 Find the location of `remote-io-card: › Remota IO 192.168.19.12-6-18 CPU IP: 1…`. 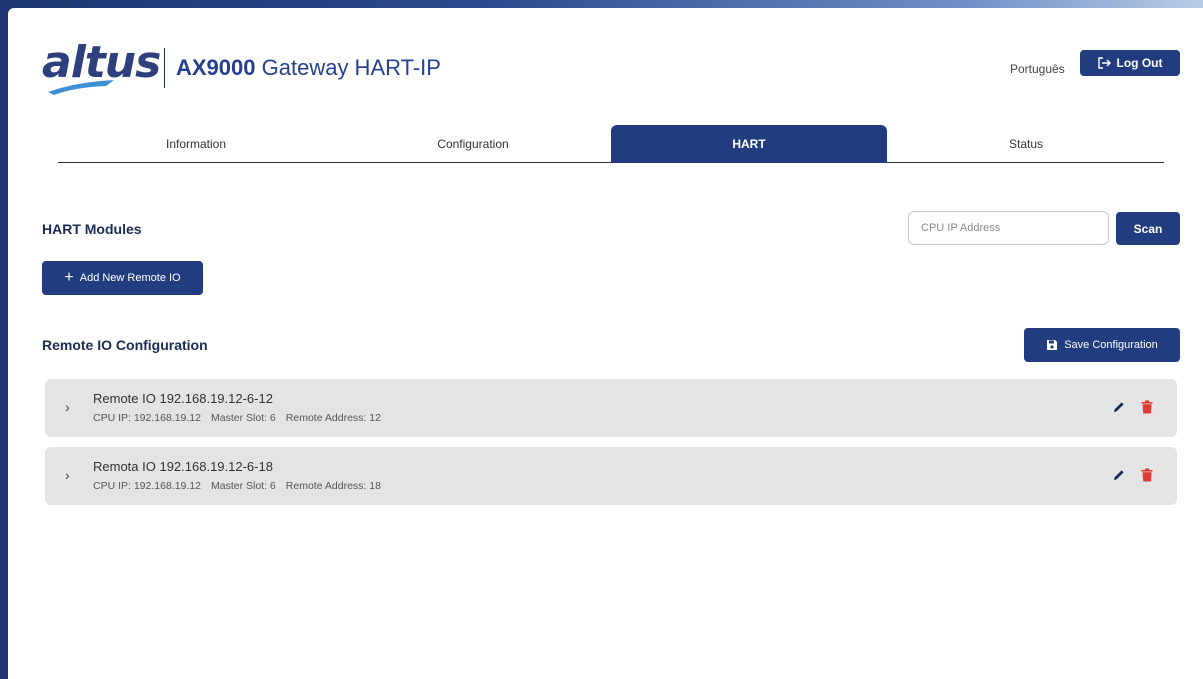

remote-io-card: › Remota IO 192.168.19.12-6-18 CPU IP: 1… is located at coordinates (611, 476).